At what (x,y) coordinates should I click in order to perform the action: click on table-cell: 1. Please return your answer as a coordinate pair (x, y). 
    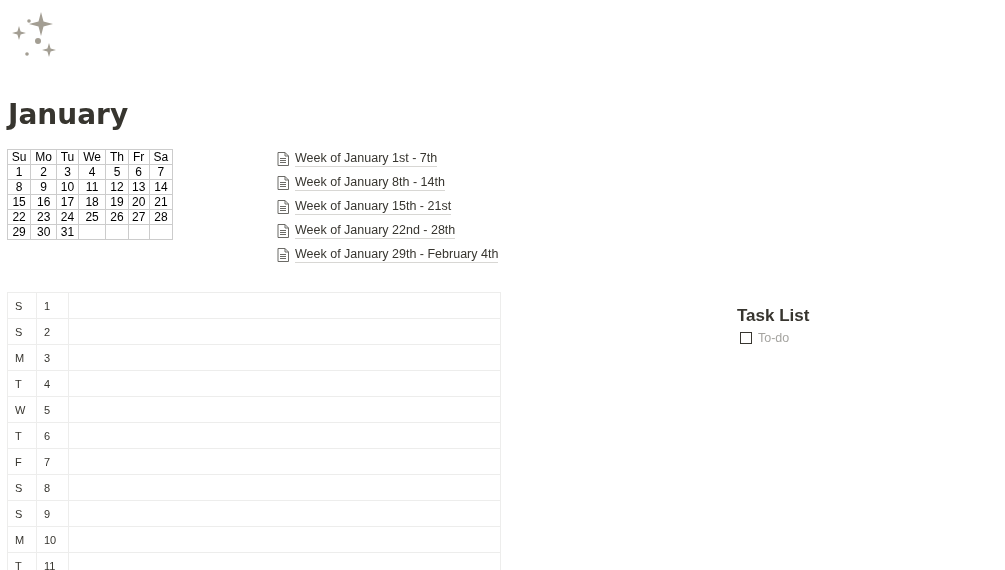
    Looking at the image, I should click on (52, 305).